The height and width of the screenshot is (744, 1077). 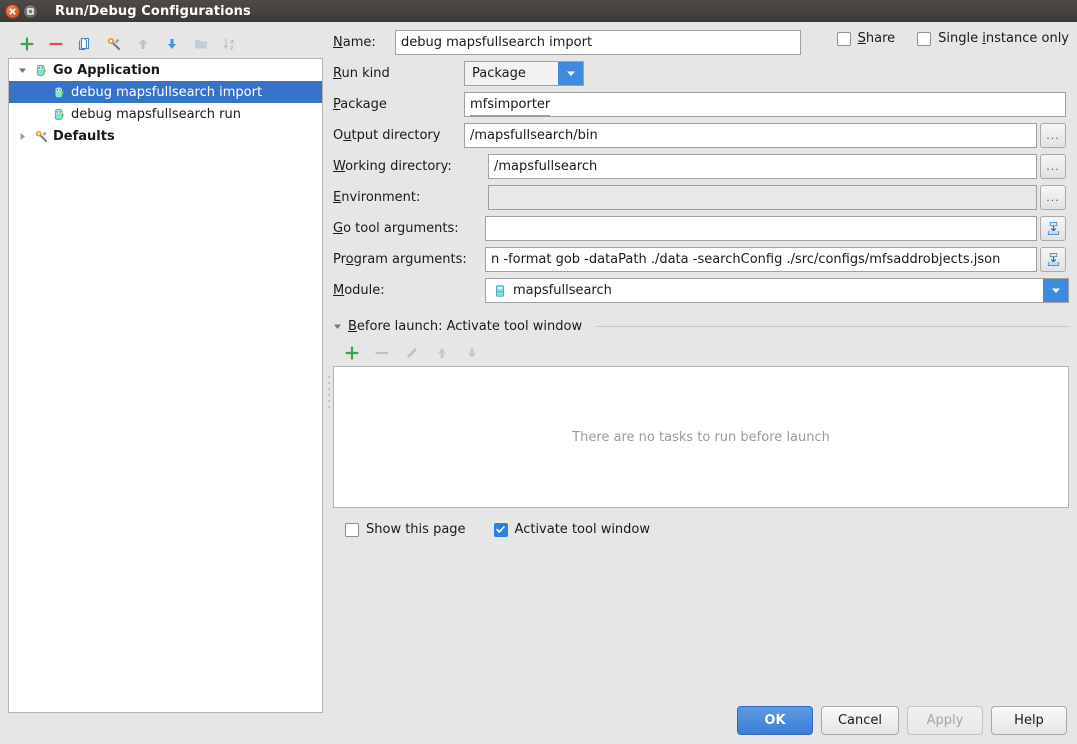 I want to click on share-checkbox: Share, so click(x=866, y=38).